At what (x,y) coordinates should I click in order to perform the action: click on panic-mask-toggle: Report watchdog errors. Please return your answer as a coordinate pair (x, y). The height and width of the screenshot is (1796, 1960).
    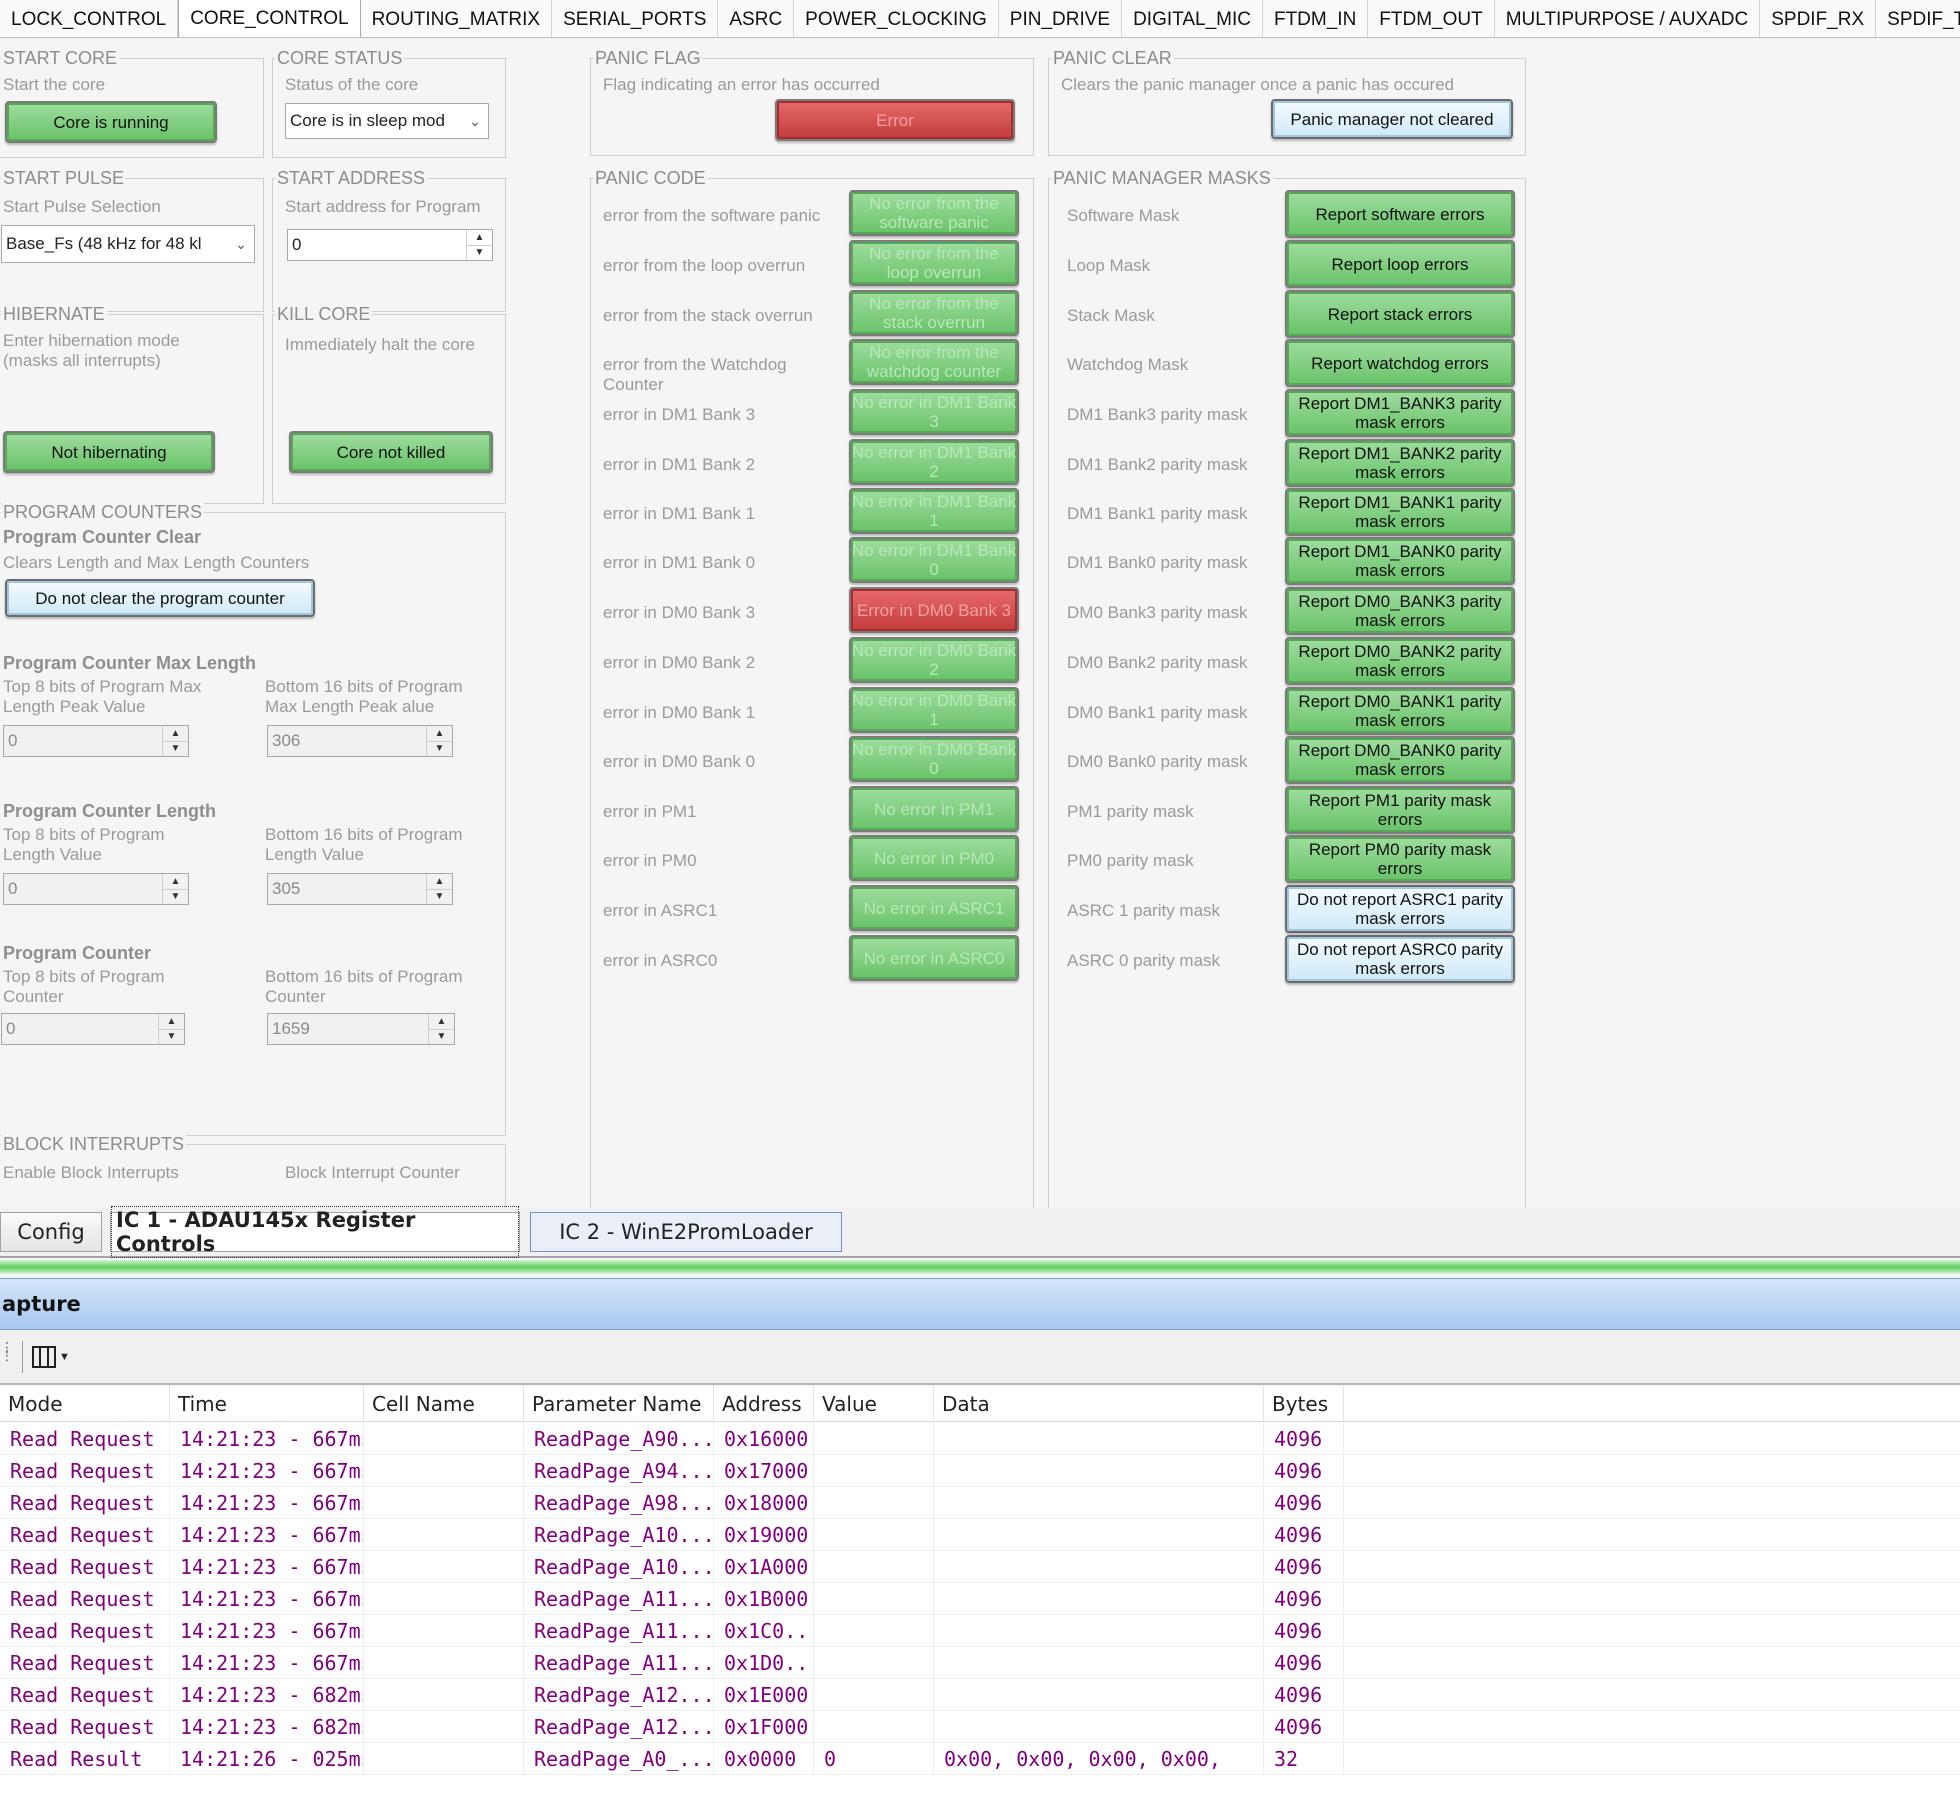
    Looking at the image, I should click on (1400, 363).